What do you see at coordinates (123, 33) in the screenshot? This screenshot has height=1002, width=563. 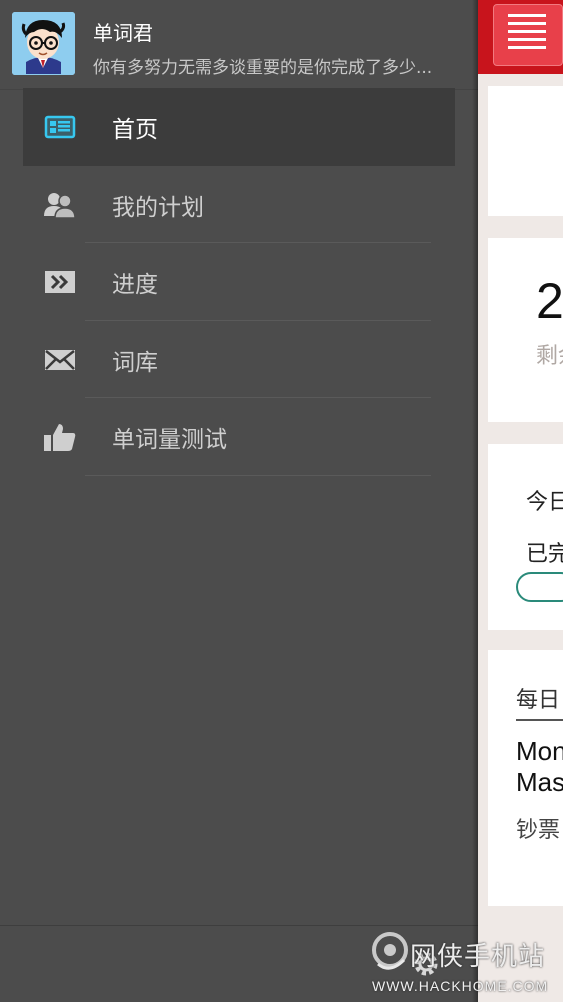 I see `profile-name: 单词君` at bounding box center [123, 33].